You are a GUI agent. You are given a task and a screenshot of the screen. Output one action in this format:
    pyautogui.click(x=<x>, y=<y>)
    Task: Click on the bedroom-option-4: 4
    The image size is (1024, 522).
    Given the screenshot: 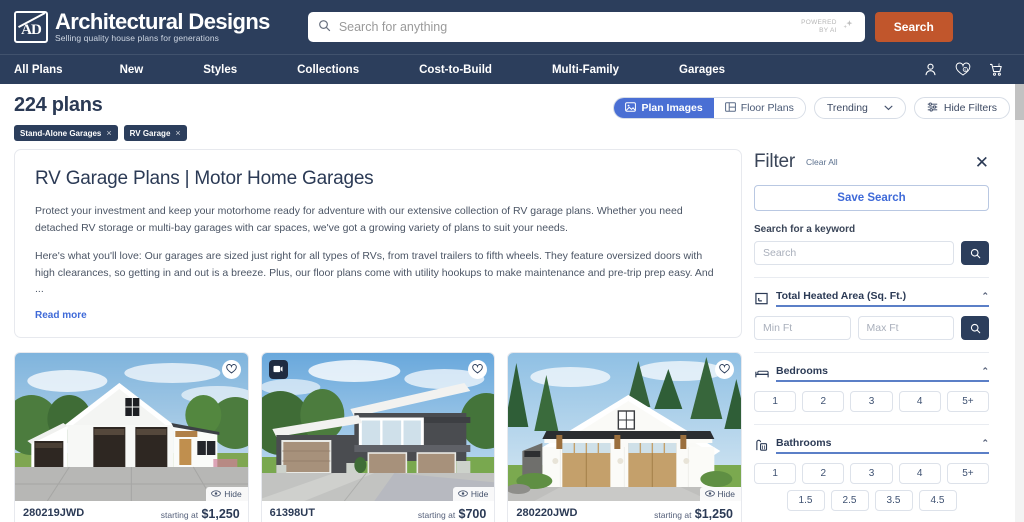 What is the action you would take?
    pyautogui.click(x=919, y=401)
    